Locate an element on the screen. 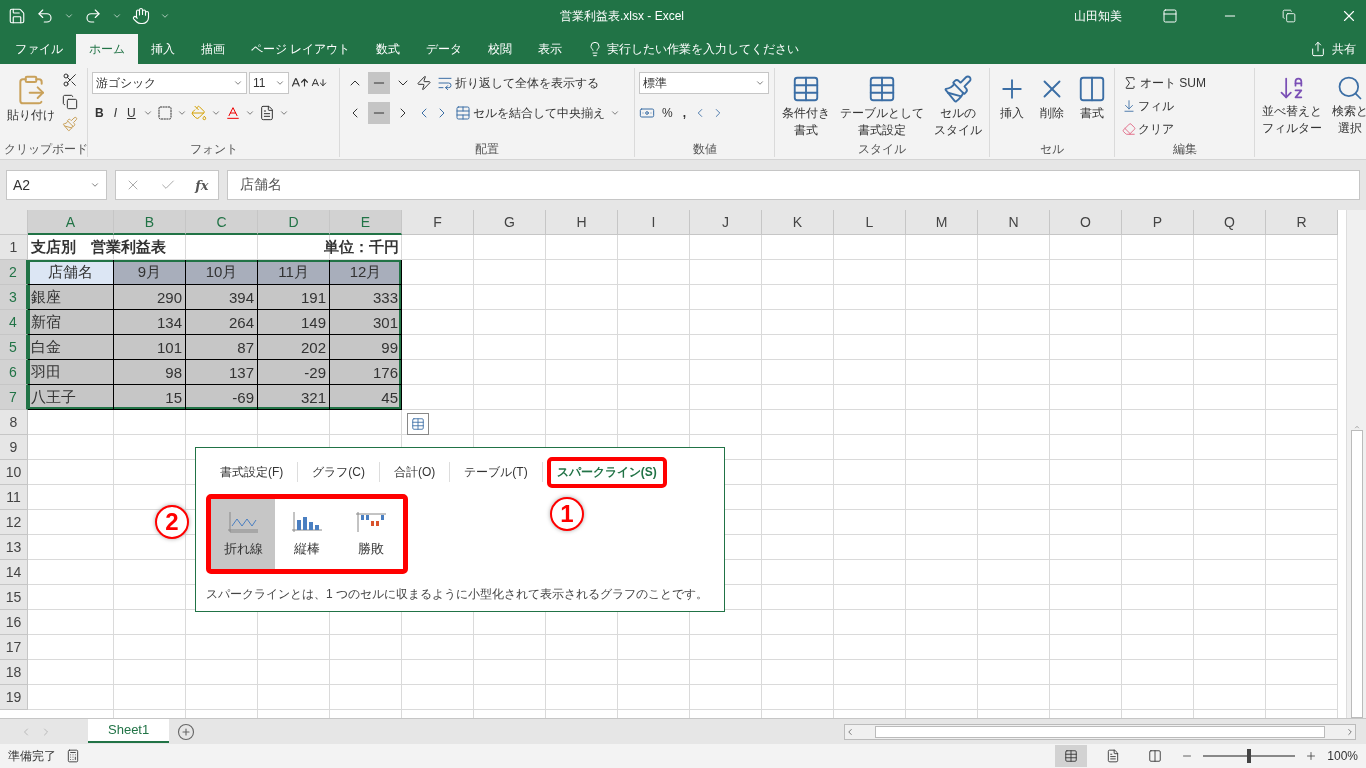 The height and width of the screenshot is (768, 1366). column-header: M is located at coordinates (942, 222).